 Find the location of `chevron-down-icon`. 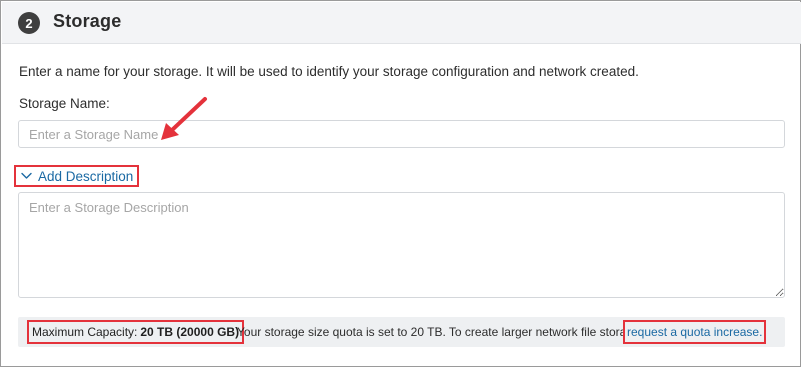

chevron-down-icon is located at coordinates (26, 176).